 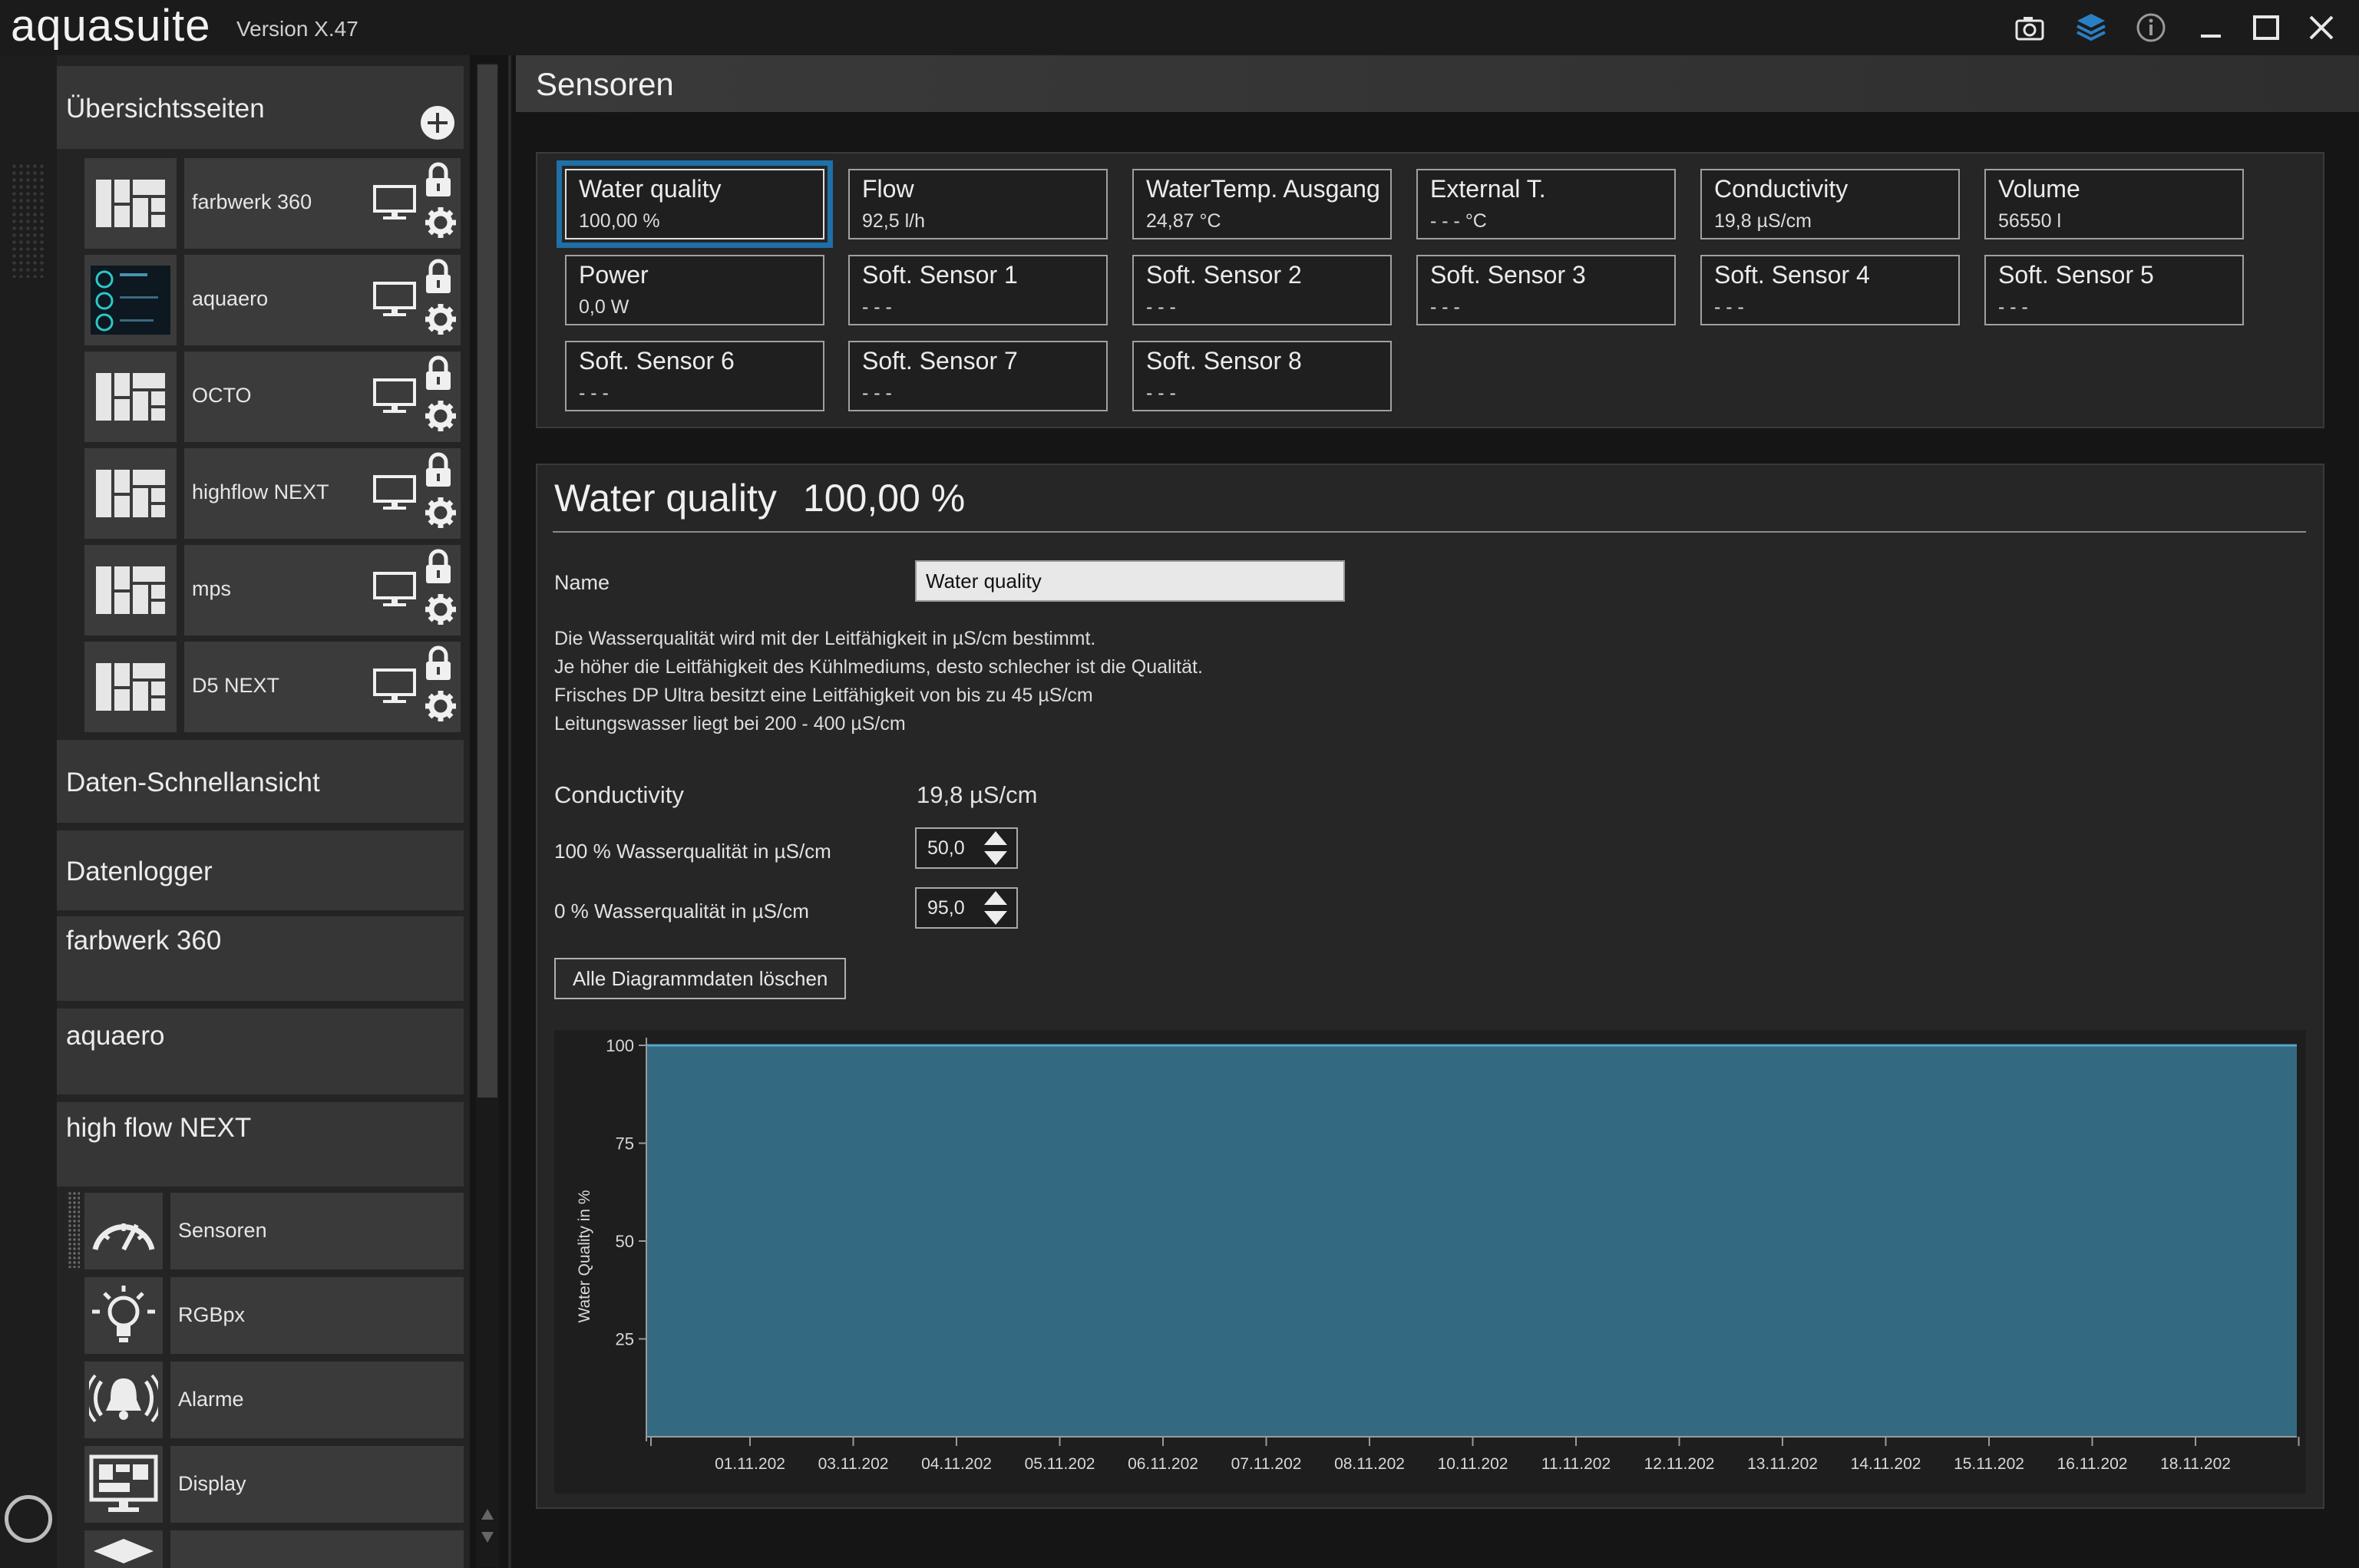 What do you see at coordinates (2114, 204) in the screenshot?
I see `sensor-tile: Volume 56550 l` at bounding box center [2114, 204].